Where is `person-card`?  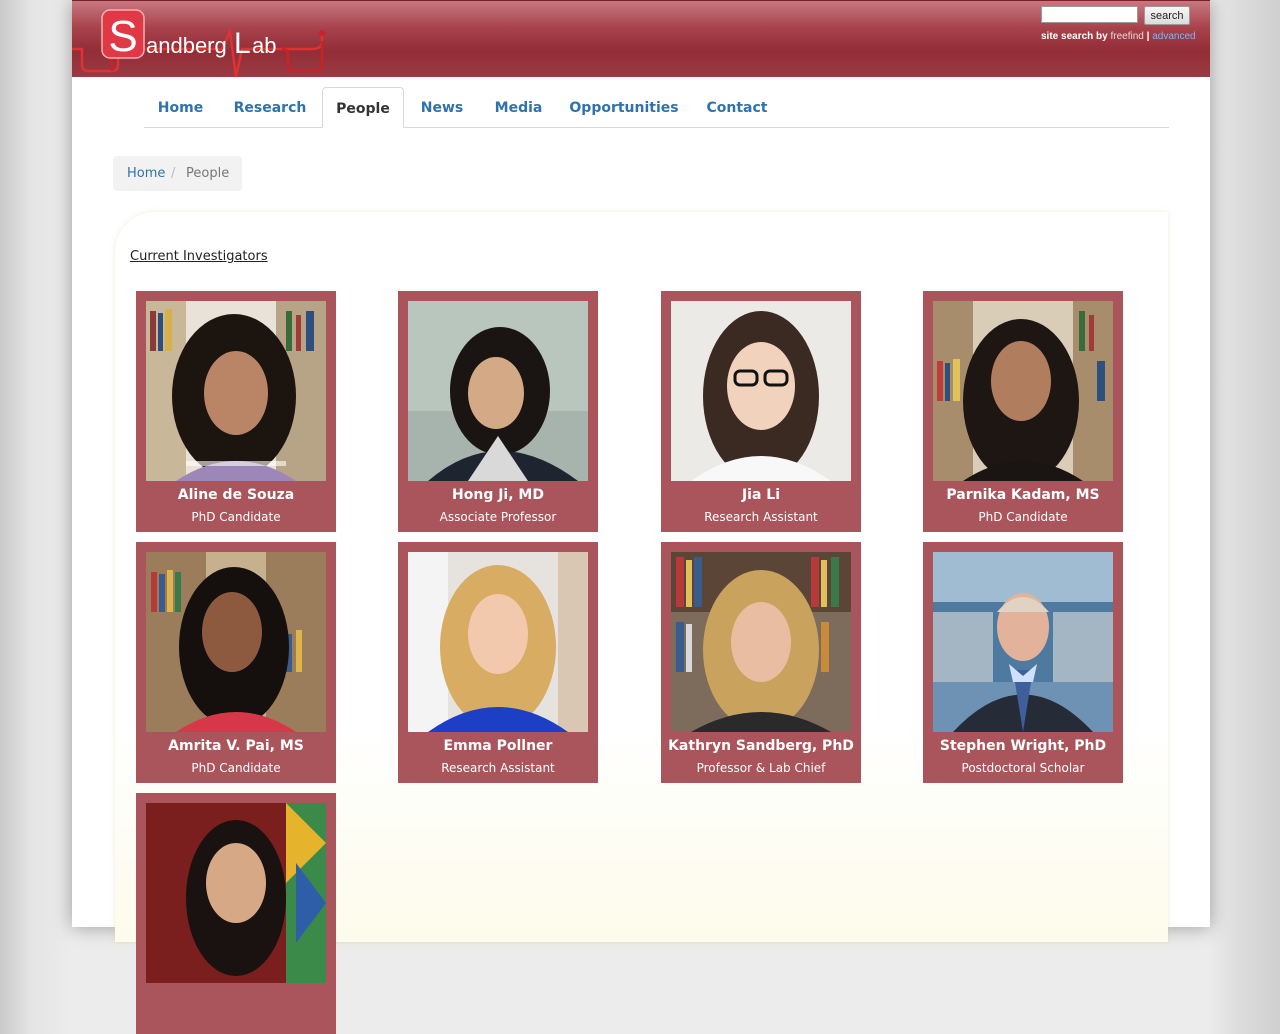
person-card is located at coordinates (236, 913).